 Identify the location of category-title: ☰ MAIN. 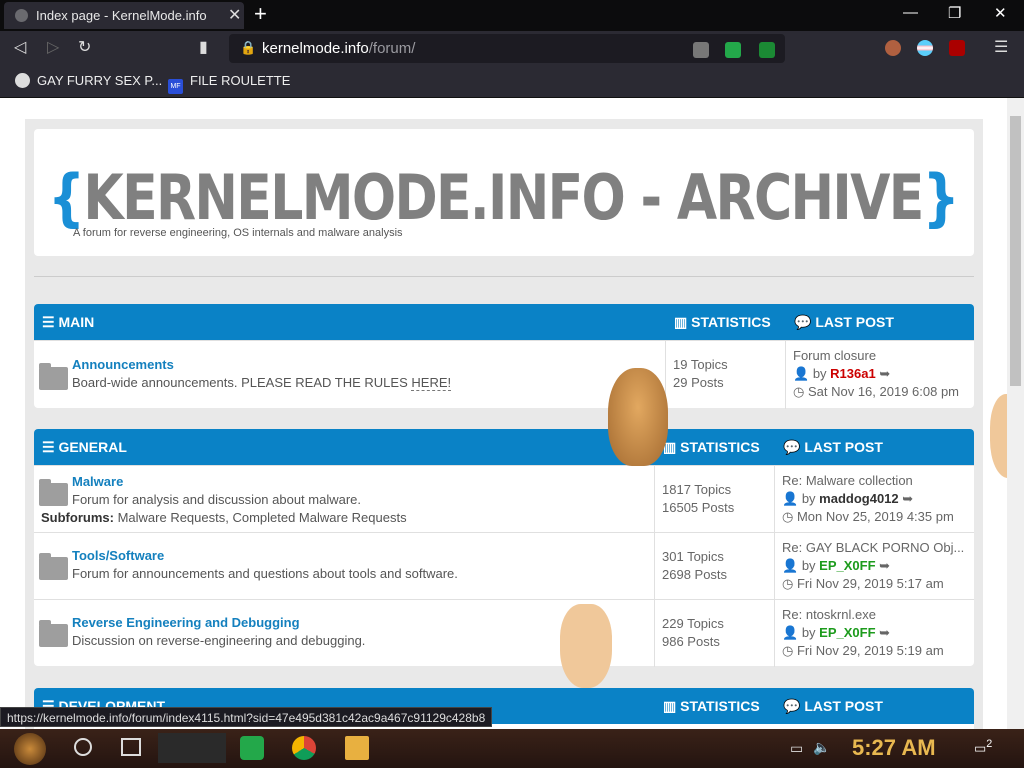
(68, 322).